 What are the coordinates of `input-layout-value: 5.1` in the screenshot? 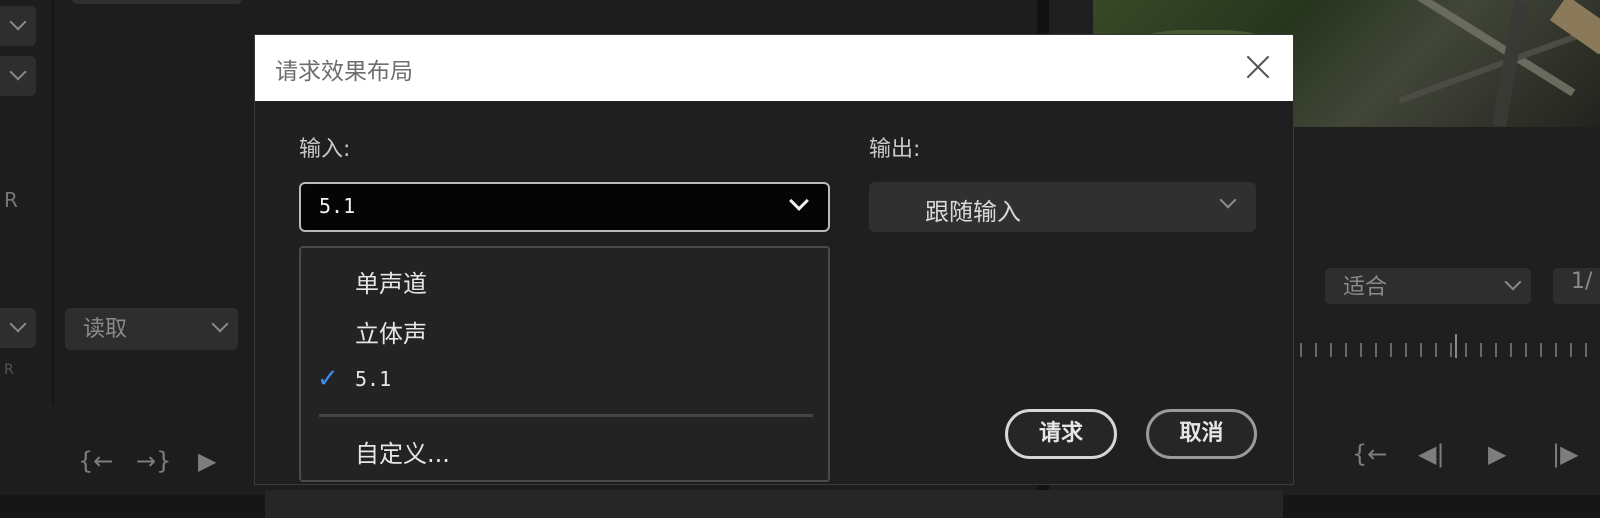 It's located at (337, 206).